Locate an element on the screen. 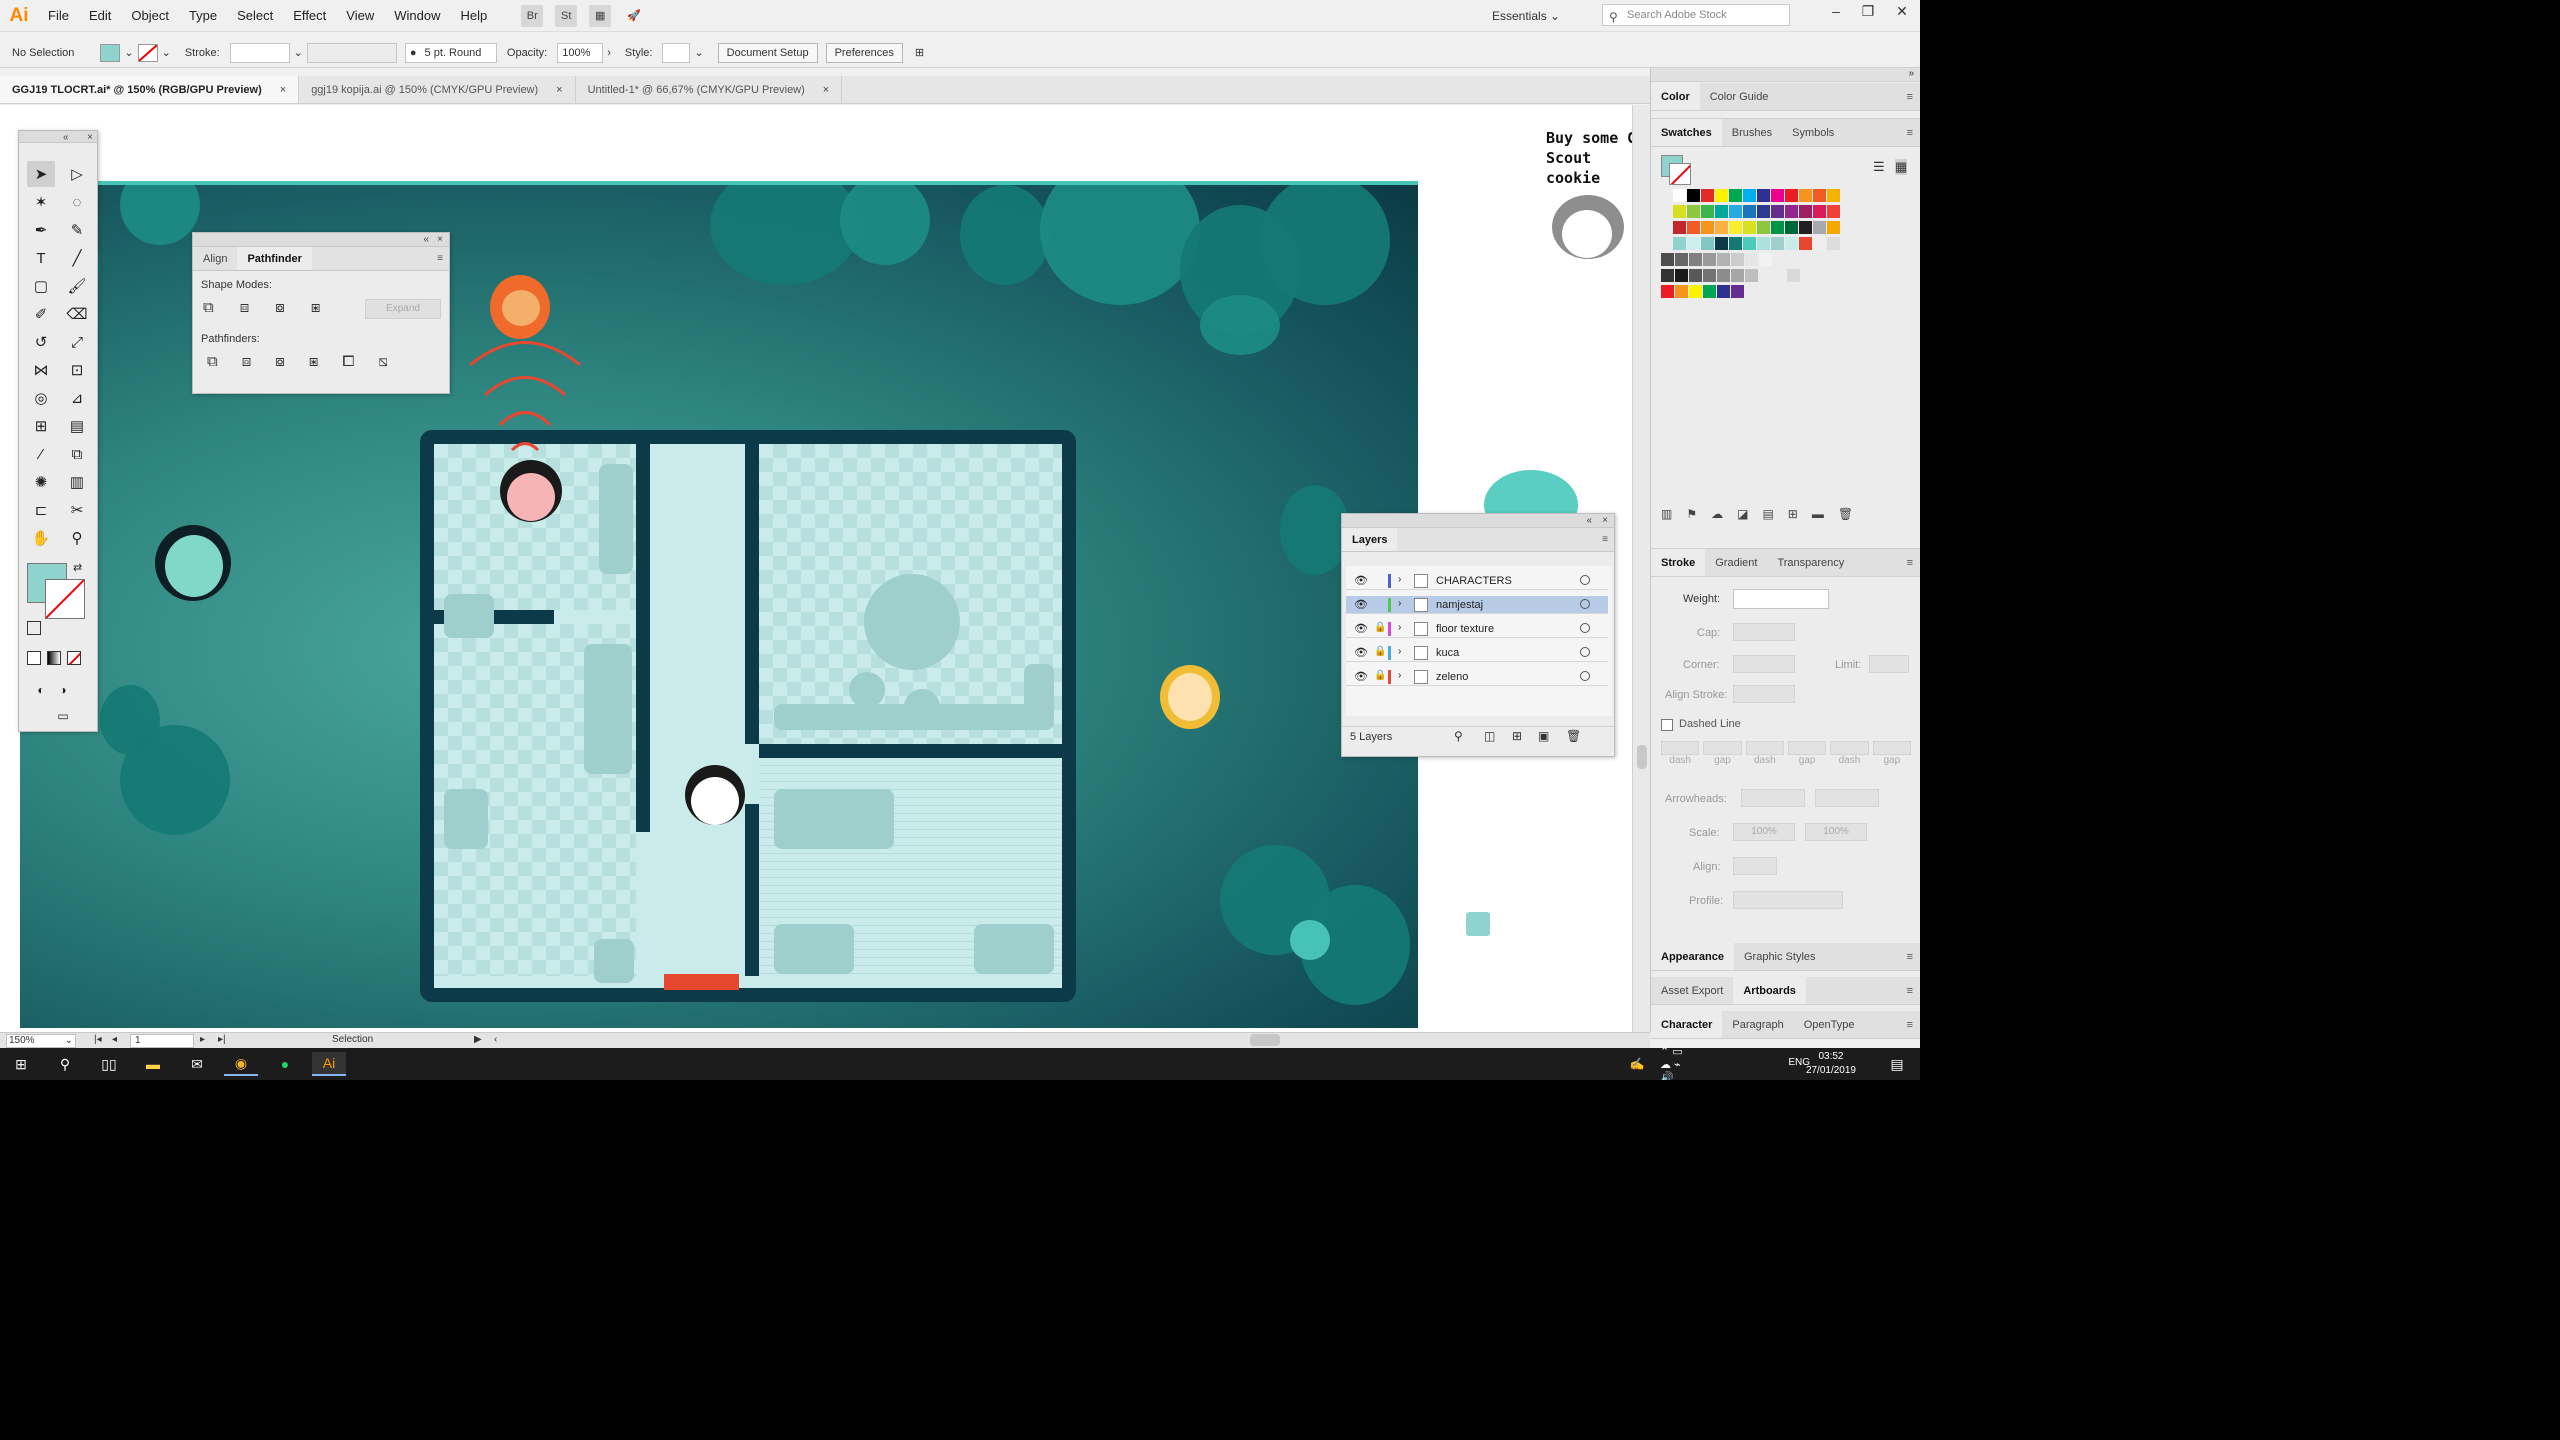 Image resolution: width=2560 pixels, height=1440 pixels. slice-tool-icon: ✂ is located at coordinates (77, 510).